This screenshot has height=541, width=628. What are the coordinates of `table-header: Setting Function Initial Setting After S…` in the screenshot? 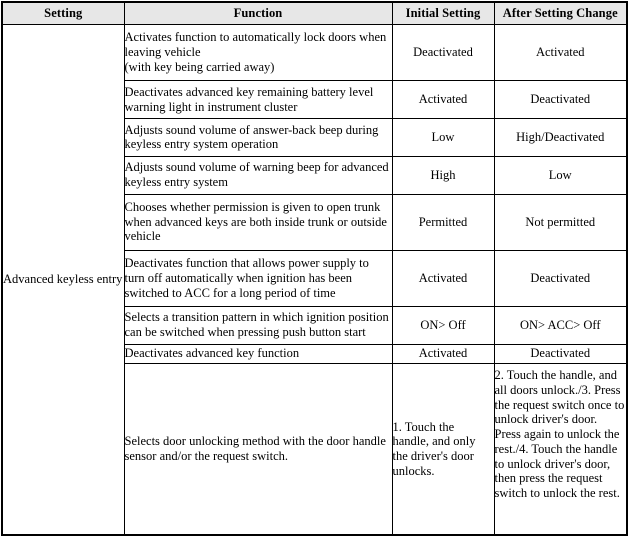 It's located at (314, 13).